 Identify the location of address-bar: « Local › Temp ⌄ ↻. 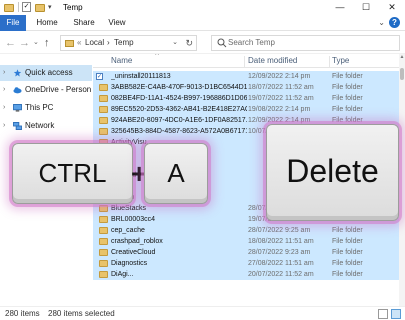
(128, 43).